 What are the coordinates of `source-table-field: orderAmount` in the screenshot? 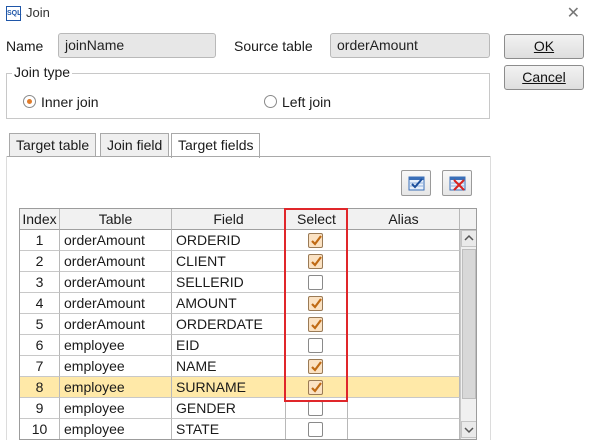 It's located at (410, 45).